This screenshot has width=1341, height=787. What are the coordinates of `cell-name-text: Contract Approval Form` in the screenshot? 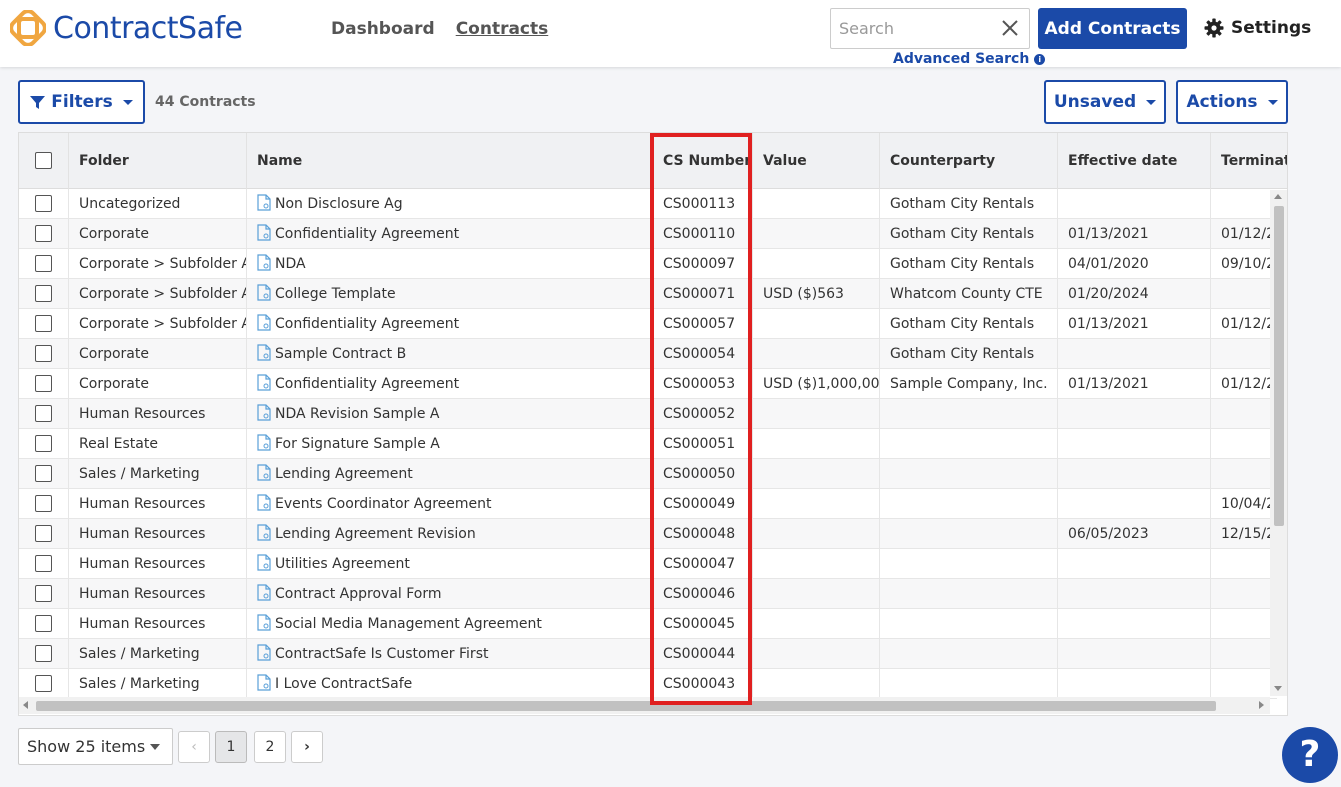 It's located at (358, 594).